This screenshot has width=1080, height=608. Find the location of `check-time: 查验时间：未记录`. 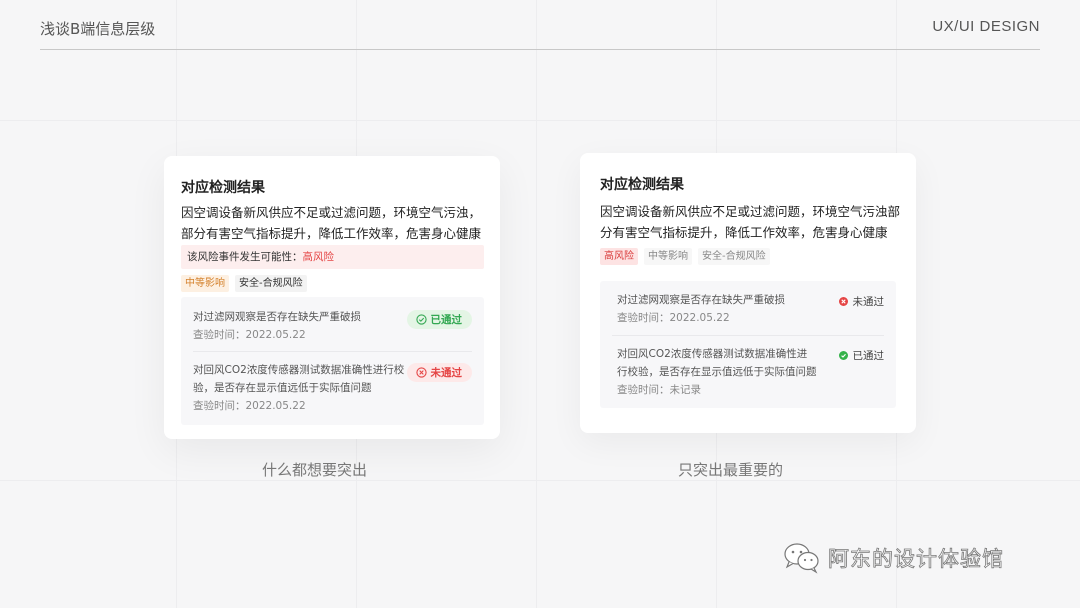

check-time: 查验时间：未记录 is located at coordinates (659, 390).